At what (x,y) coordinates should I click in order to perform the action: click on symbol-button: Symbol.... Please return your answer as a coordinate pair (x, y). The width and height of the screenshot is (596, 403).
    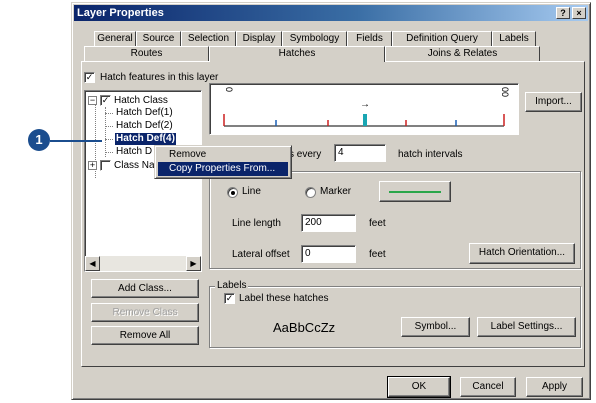
    Looking at the image, I should click on (435, 327).